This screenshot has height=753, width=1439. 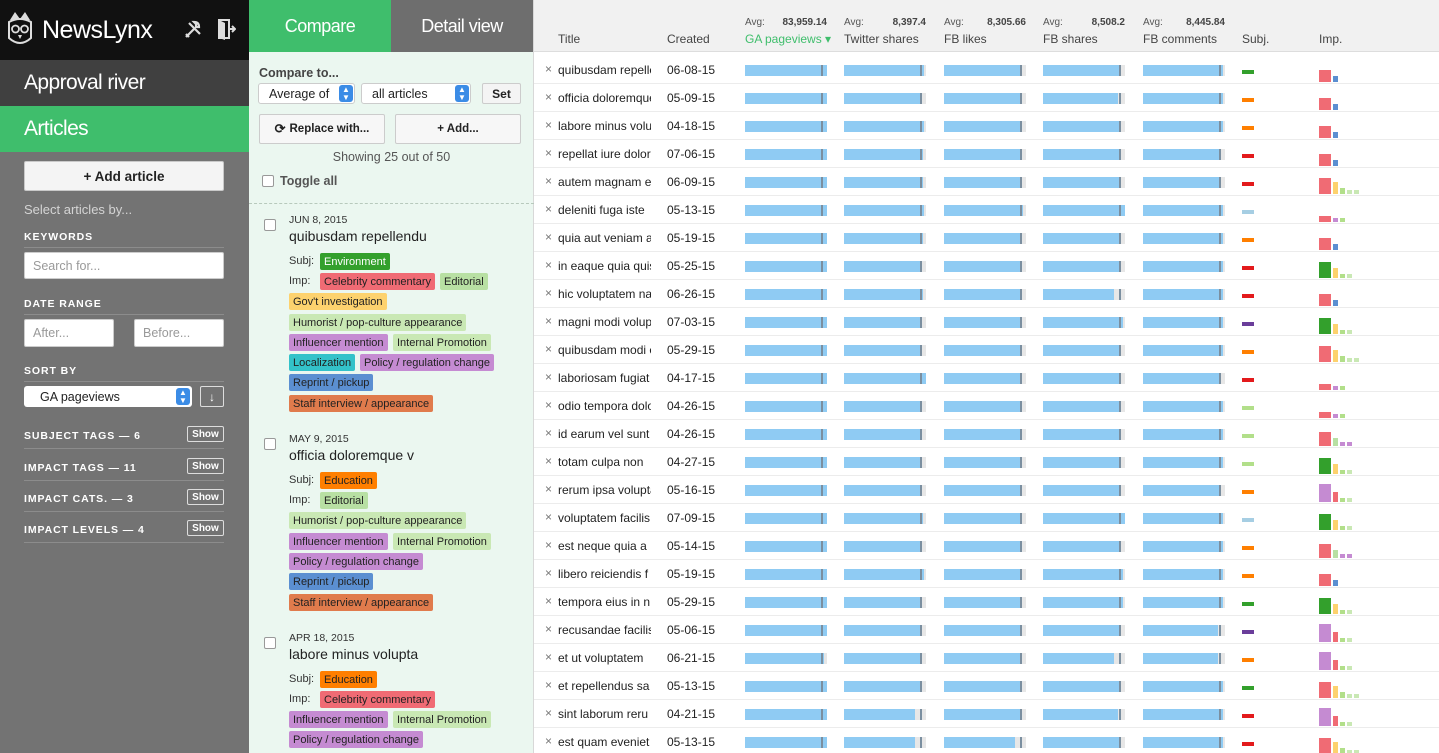 What do you see at coordinates (604, 406) in the screenshot?
I see `row-title: odio tempora dolor` at bounding box center [604, 406].